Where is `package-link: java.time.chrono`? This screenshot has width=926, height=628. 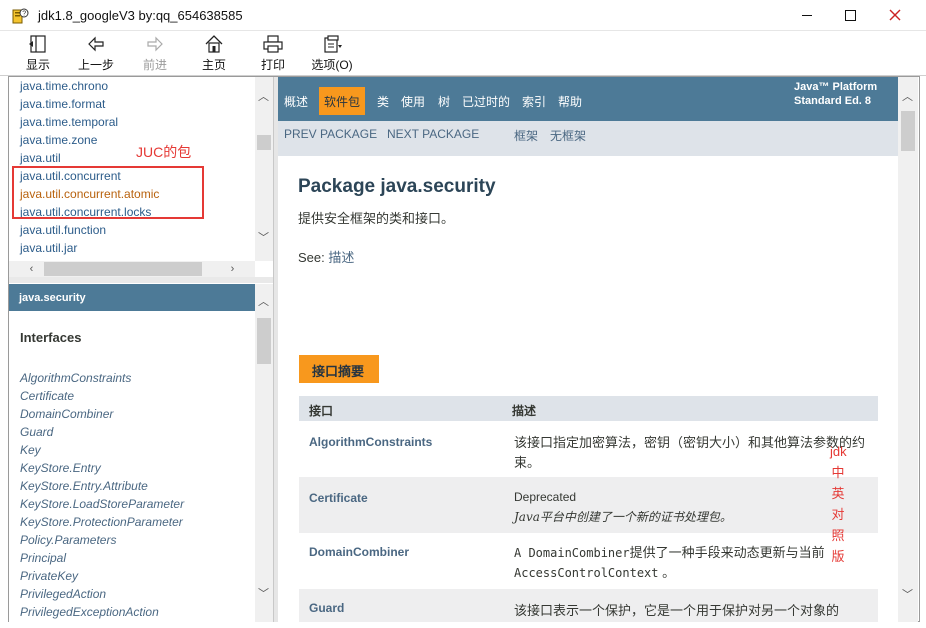 package-link: java.time.chrono is located at coordinates (64, 86).